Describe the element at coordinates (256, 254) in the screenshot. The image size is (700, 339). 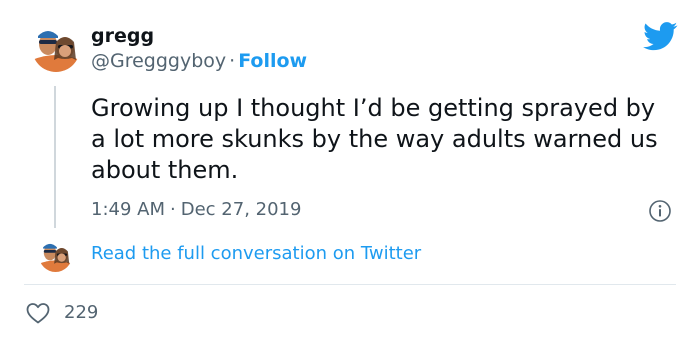
I see `read-conversation-link: Read the full conversation on Twitter` at that location.